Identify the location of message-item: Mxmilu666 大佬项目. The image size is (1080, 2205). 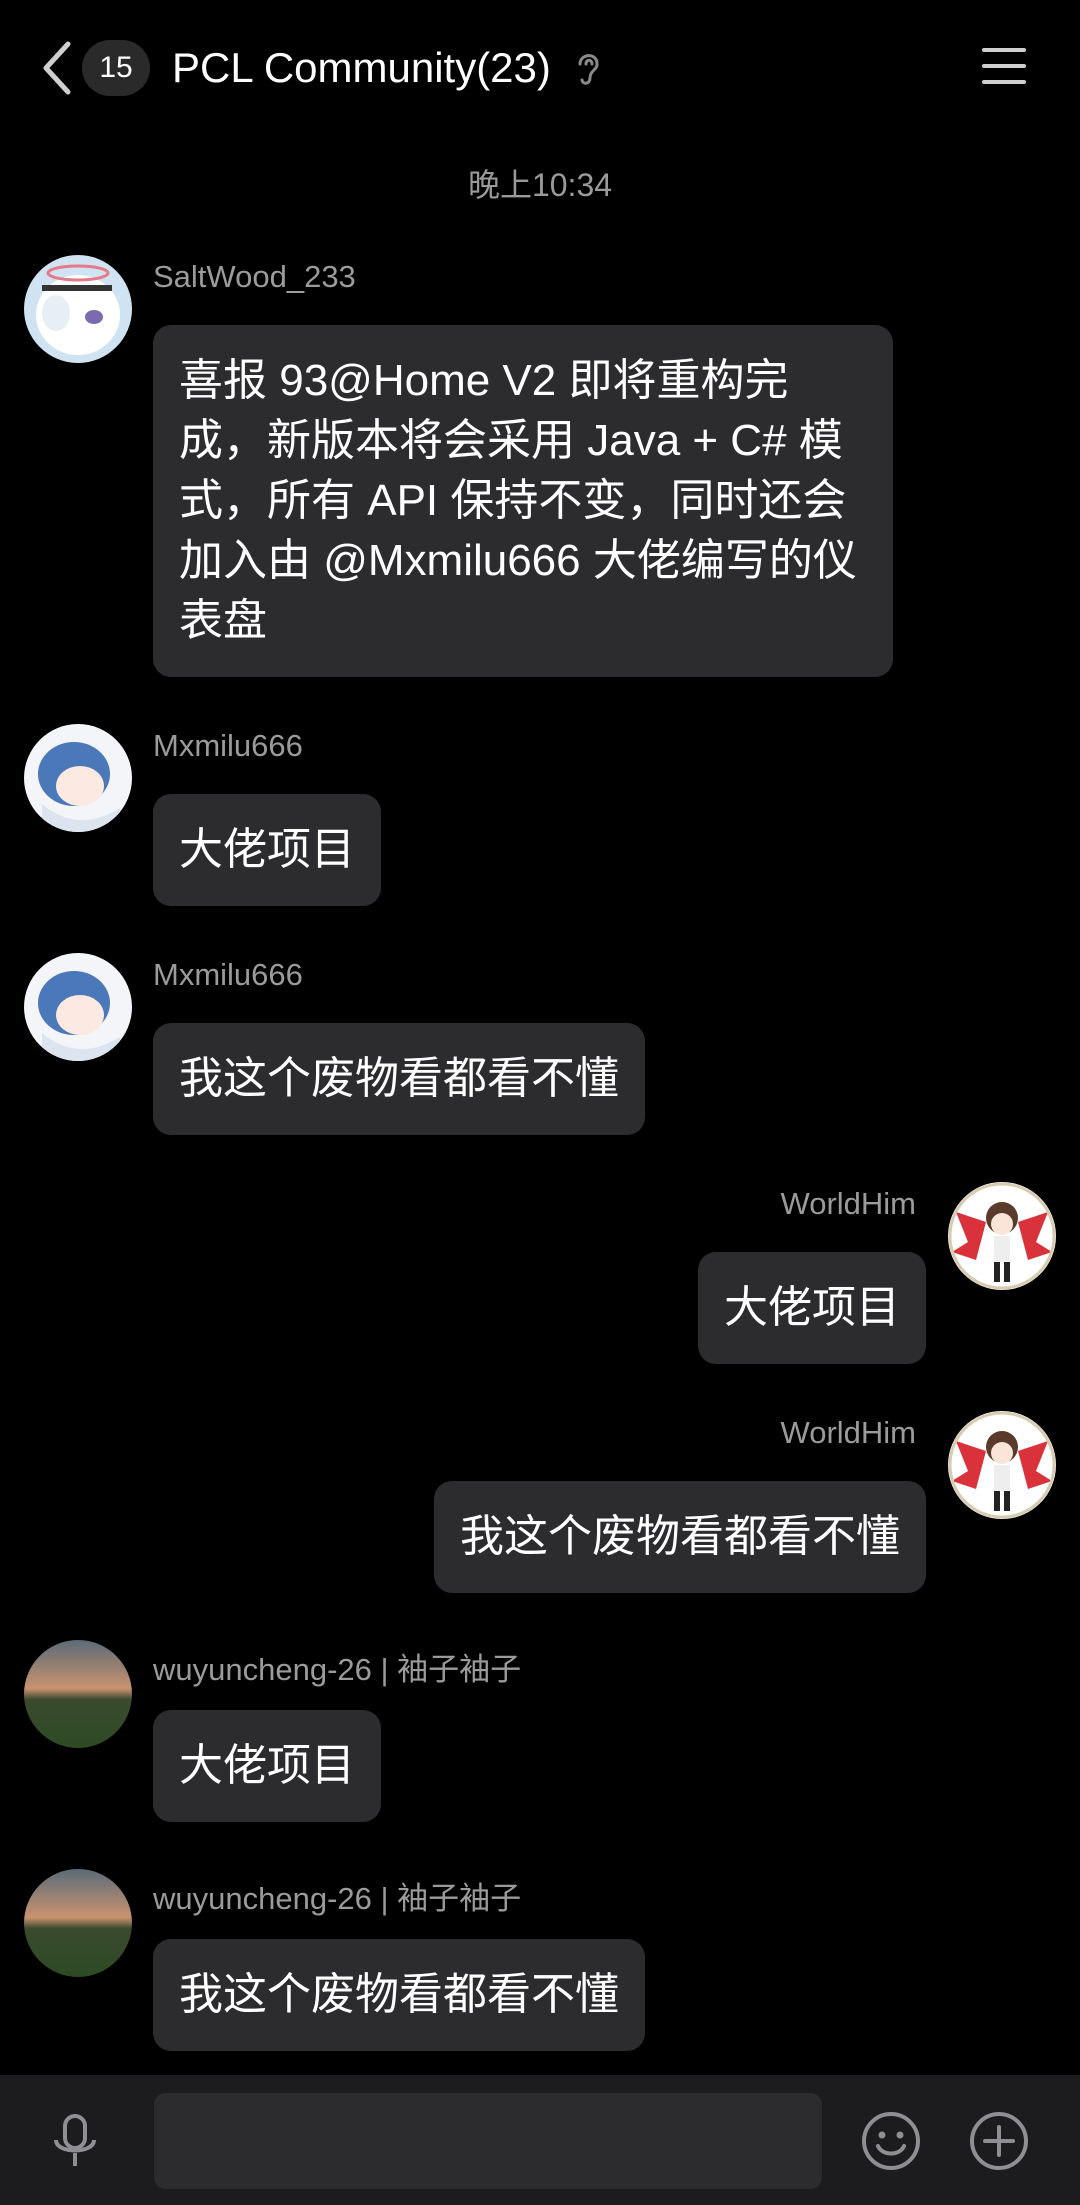
(540, 815).